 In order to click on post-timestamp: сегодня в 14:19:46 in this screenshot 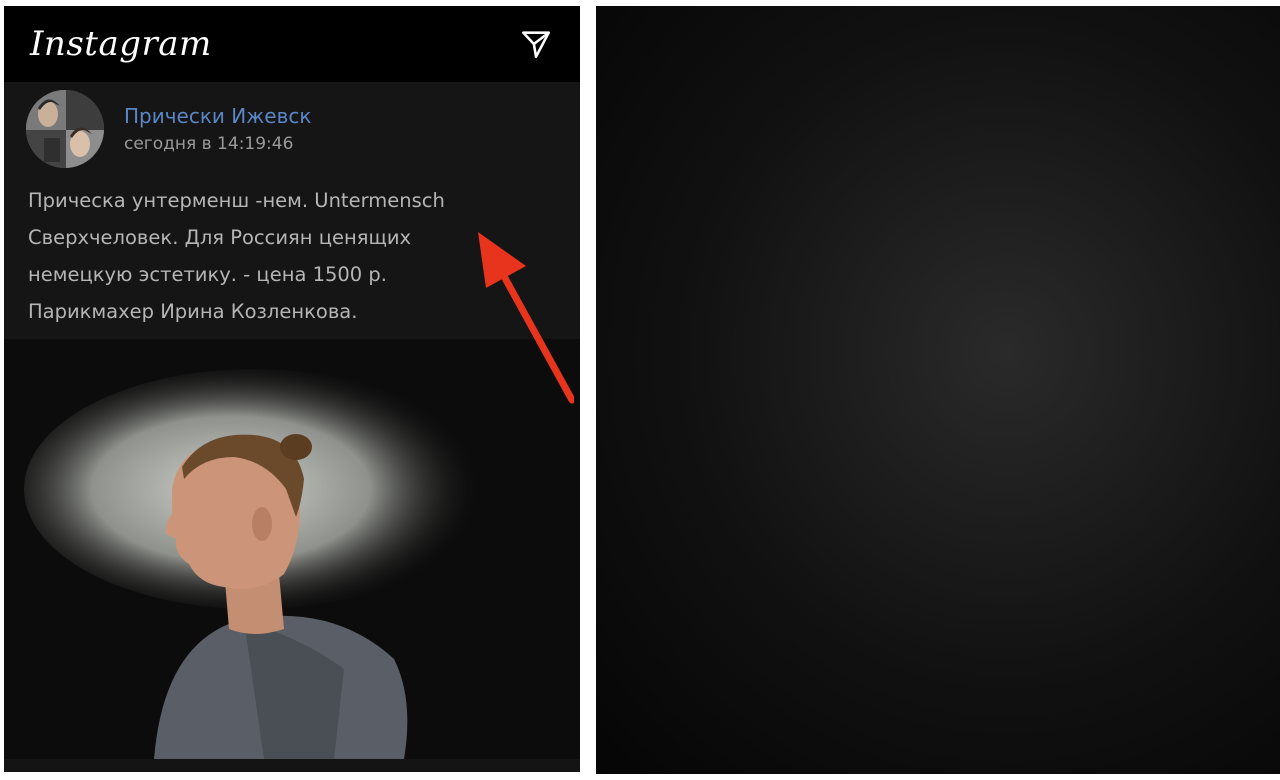, I will do `click(209, 144)`.